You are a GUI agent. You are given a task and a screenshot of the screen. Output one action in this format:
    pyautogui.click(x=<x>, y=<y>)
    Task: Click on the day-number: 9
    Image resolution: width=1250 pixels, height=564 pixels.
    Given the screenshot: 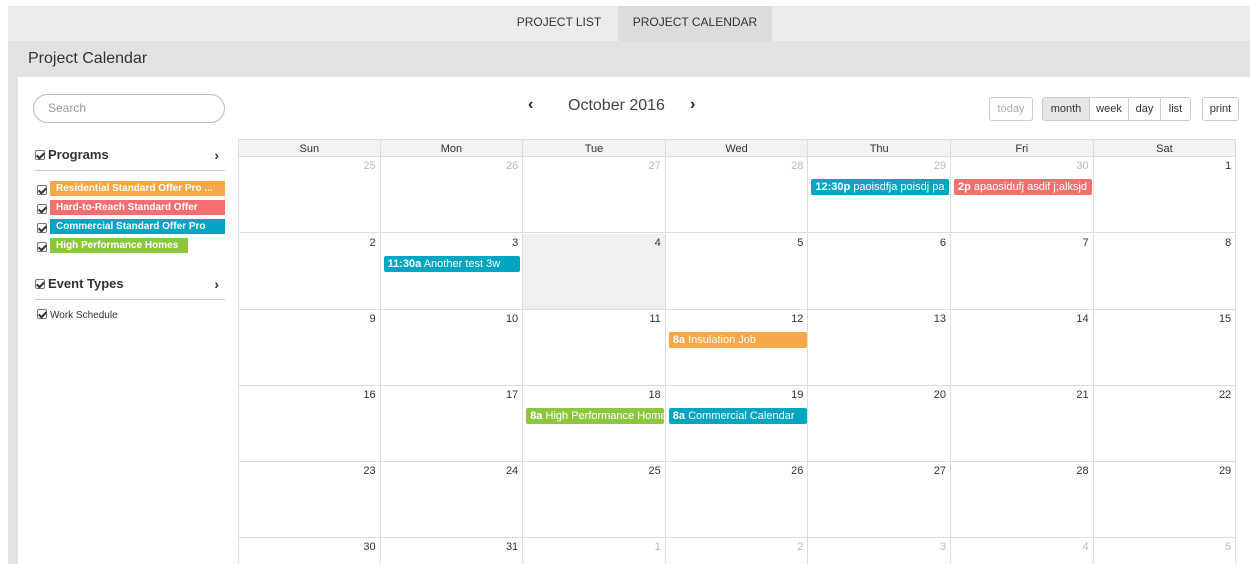 What is the action you would take?
    pyautogui.click(x=372, y=319)
    